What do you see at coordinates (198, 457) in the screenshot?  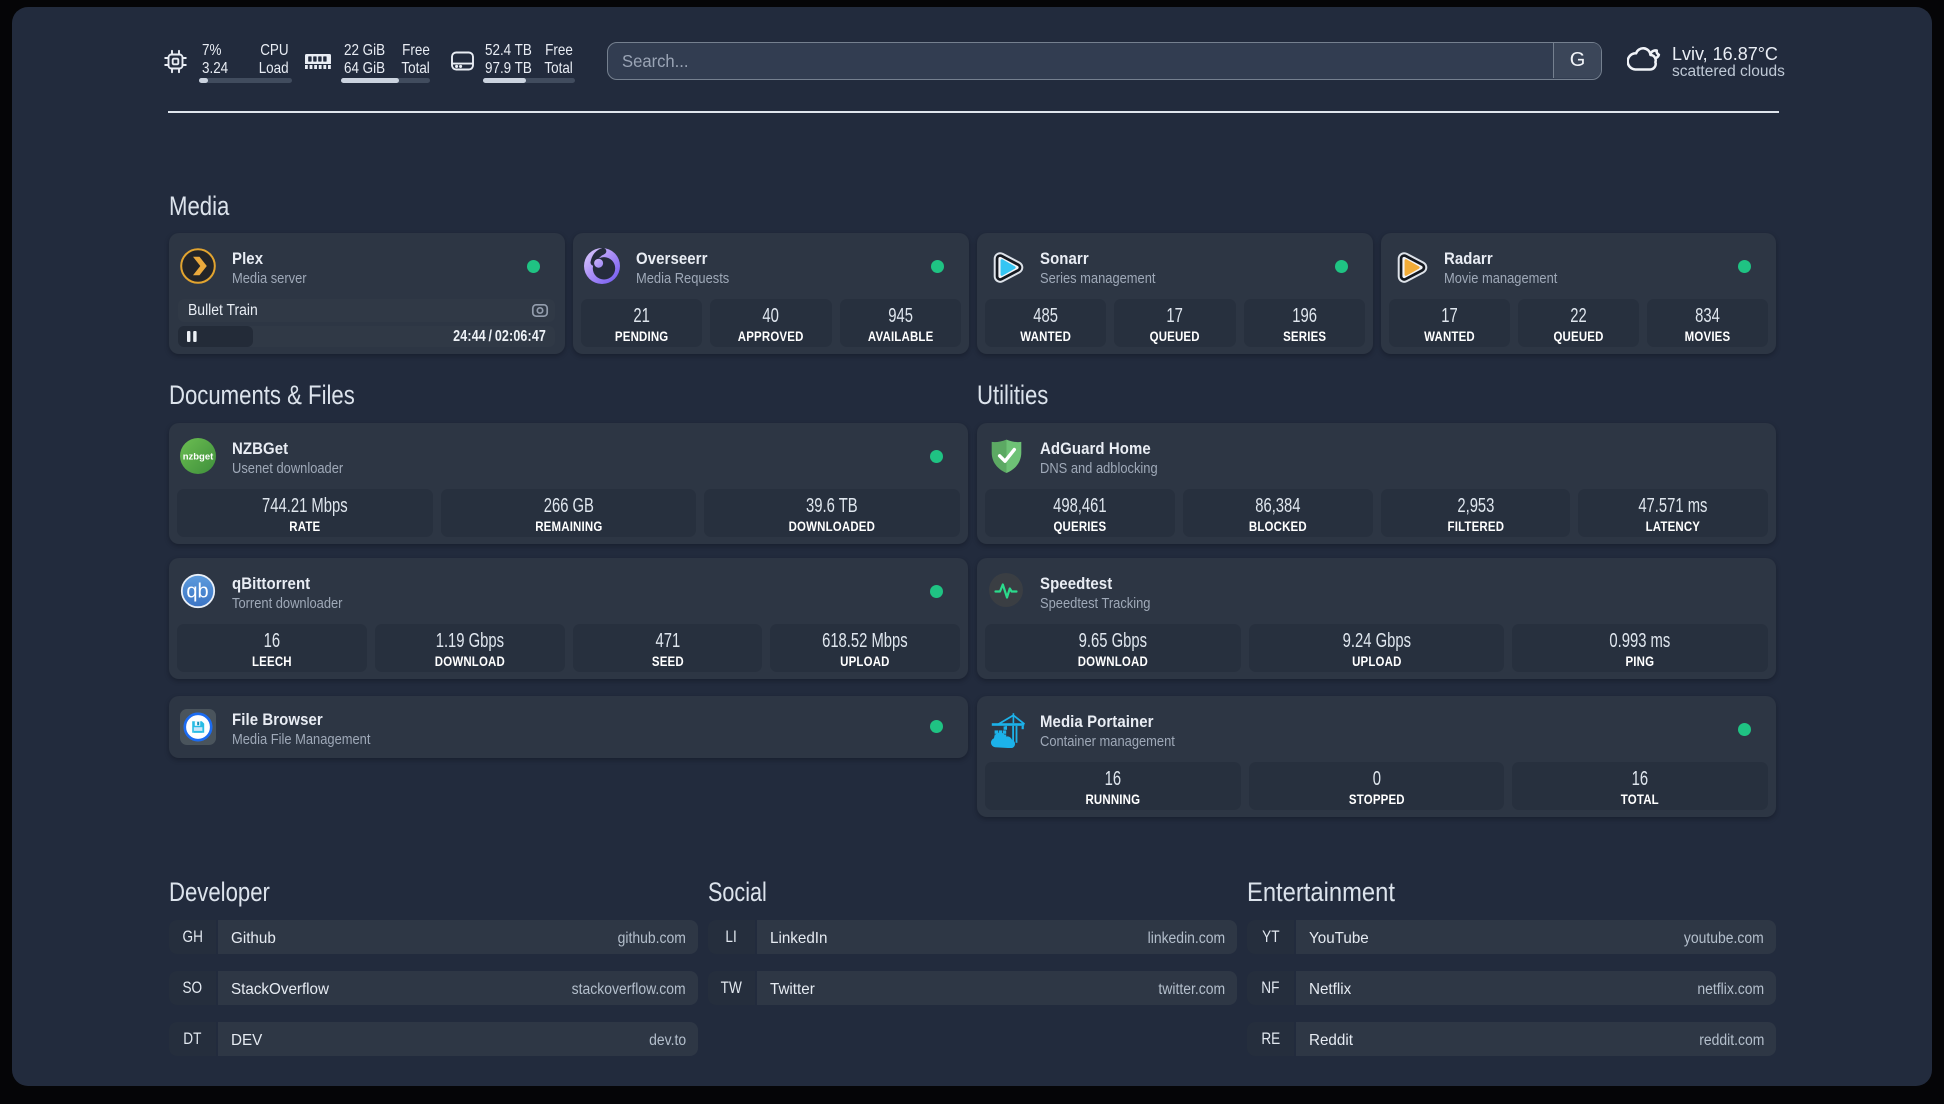 I see `svg-text: nzbget` at bounding box center [198, 457].